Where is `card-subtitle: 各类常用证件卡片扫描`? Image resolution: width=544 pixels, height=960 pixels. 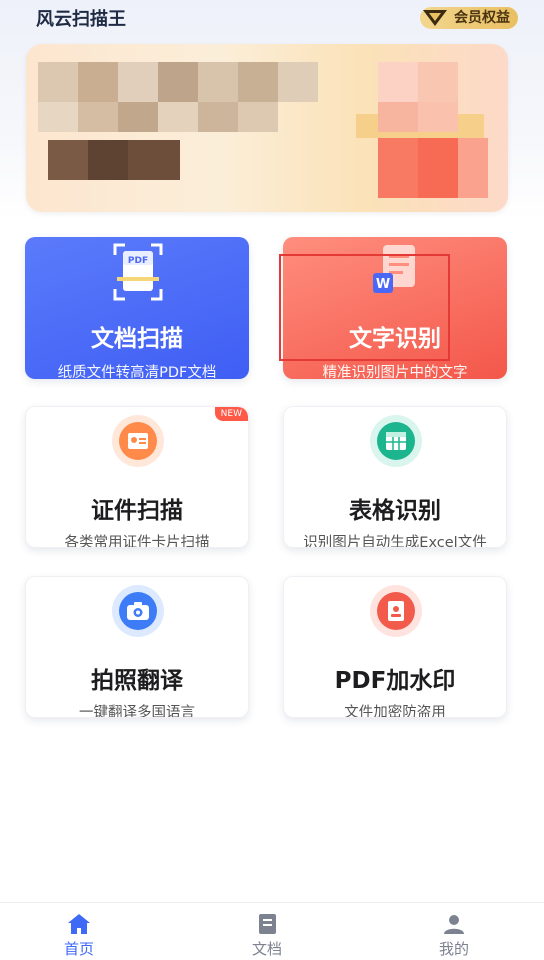
card-subtitle: 各类常用证件卡片扫描 is located at coordinates (137, 541).